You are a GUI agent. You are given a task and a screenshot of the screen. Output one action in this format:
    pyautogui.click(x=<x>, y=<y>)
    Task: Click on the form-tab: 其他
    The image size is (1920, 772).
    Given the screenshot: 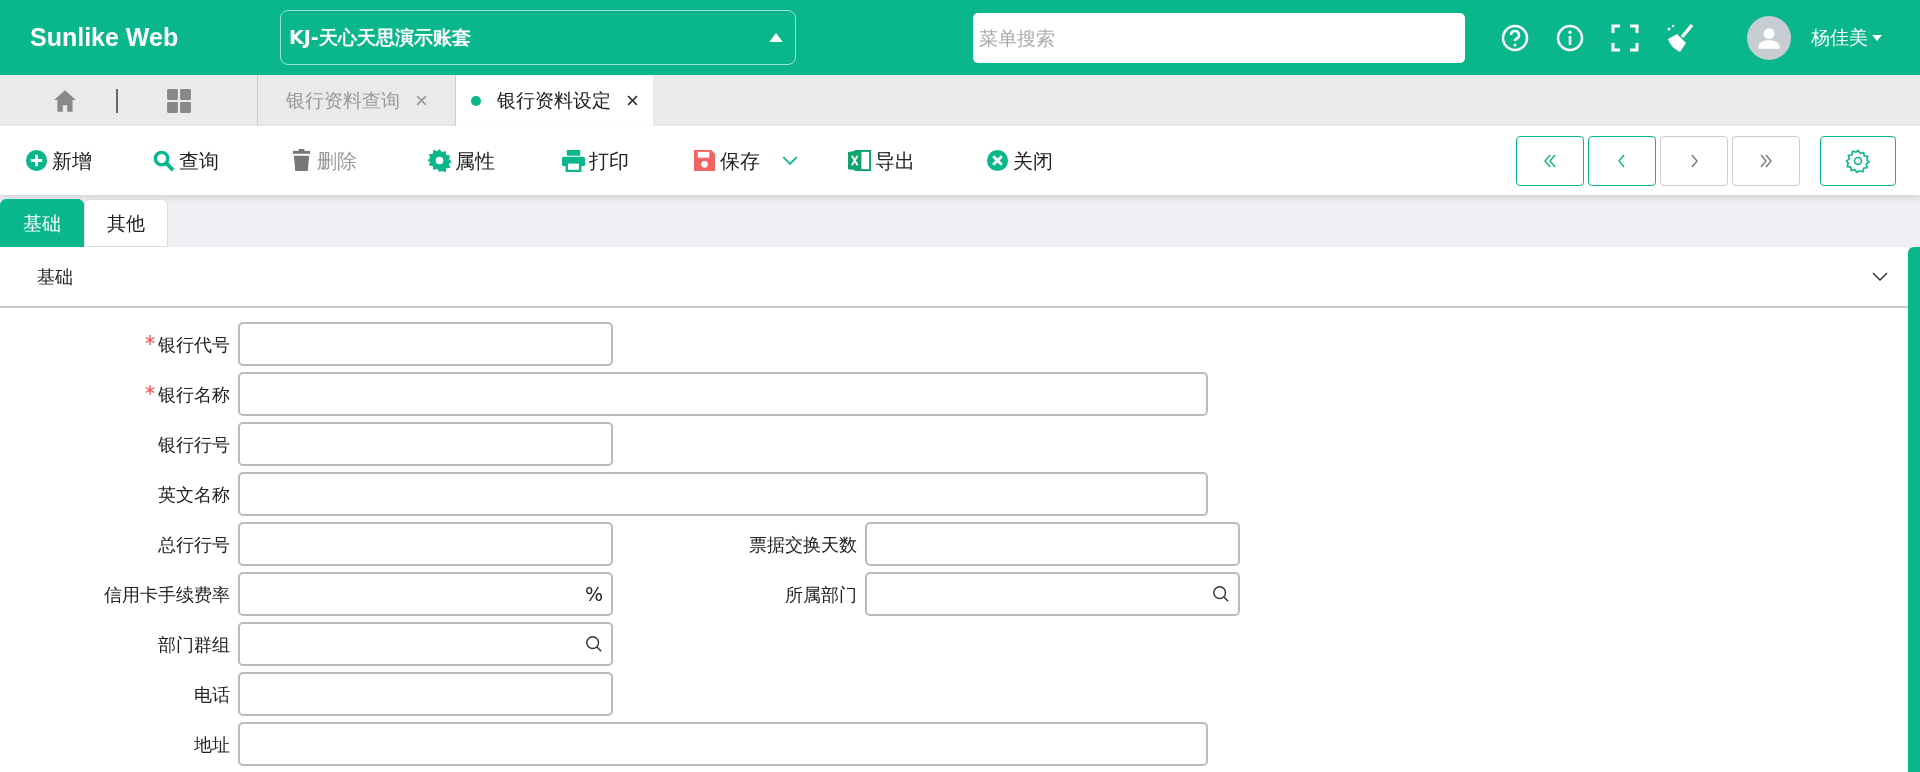 What is the action you would take?
    pyautogui.click(x=126, y=223)
    